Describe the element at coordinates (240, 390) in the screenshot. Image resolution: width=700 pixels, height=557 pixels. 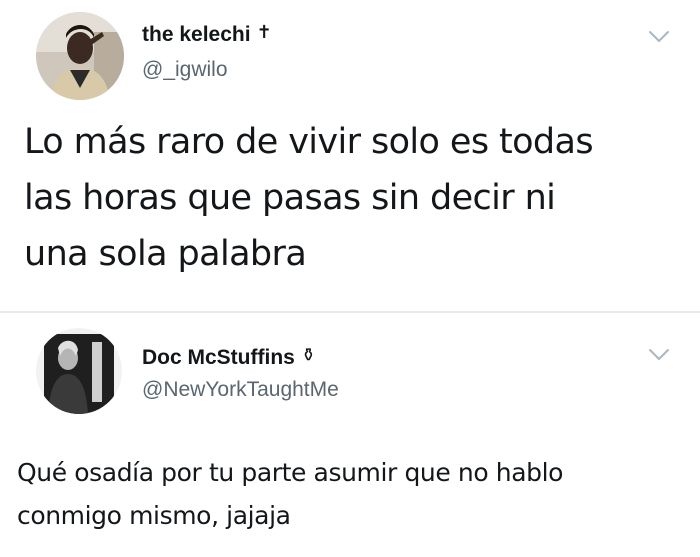
I see `user-handle: @NewYorkTaughtMe` at that location.